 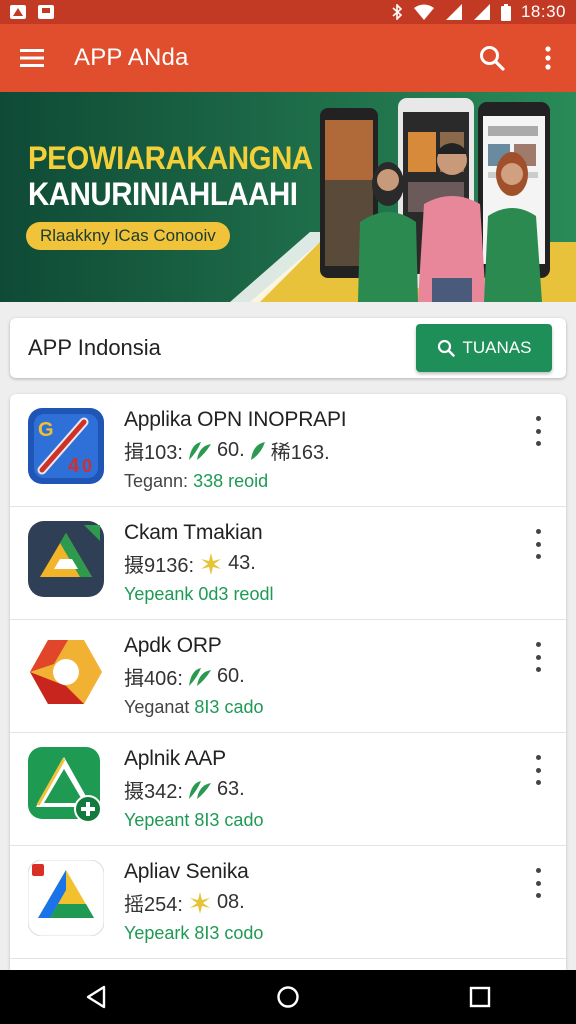 What do you see at coordinates (170, 158) in the screenshot?
I see `banner-headline-primary: PEOWIARAKANGNA` at bounding box center [170, 158].